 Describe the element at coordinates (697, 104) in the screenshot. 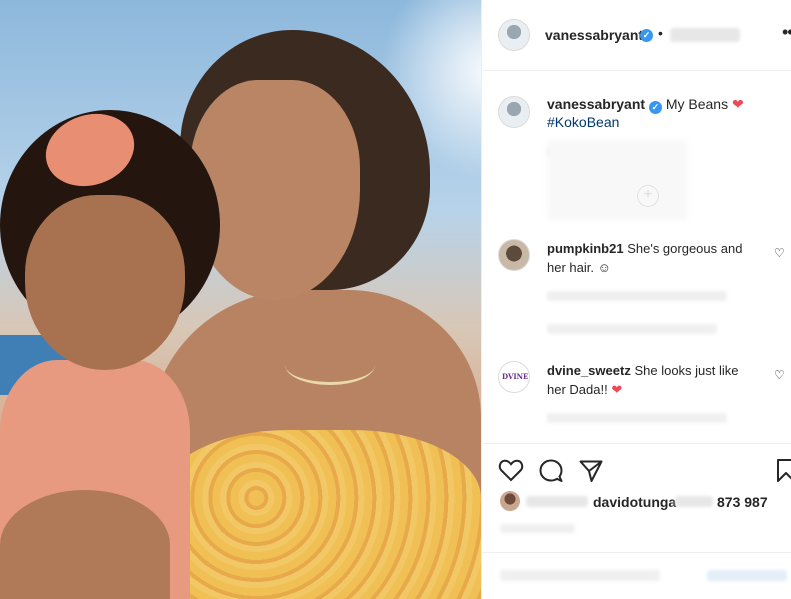

I see `caption-text: My Beans` at that location.